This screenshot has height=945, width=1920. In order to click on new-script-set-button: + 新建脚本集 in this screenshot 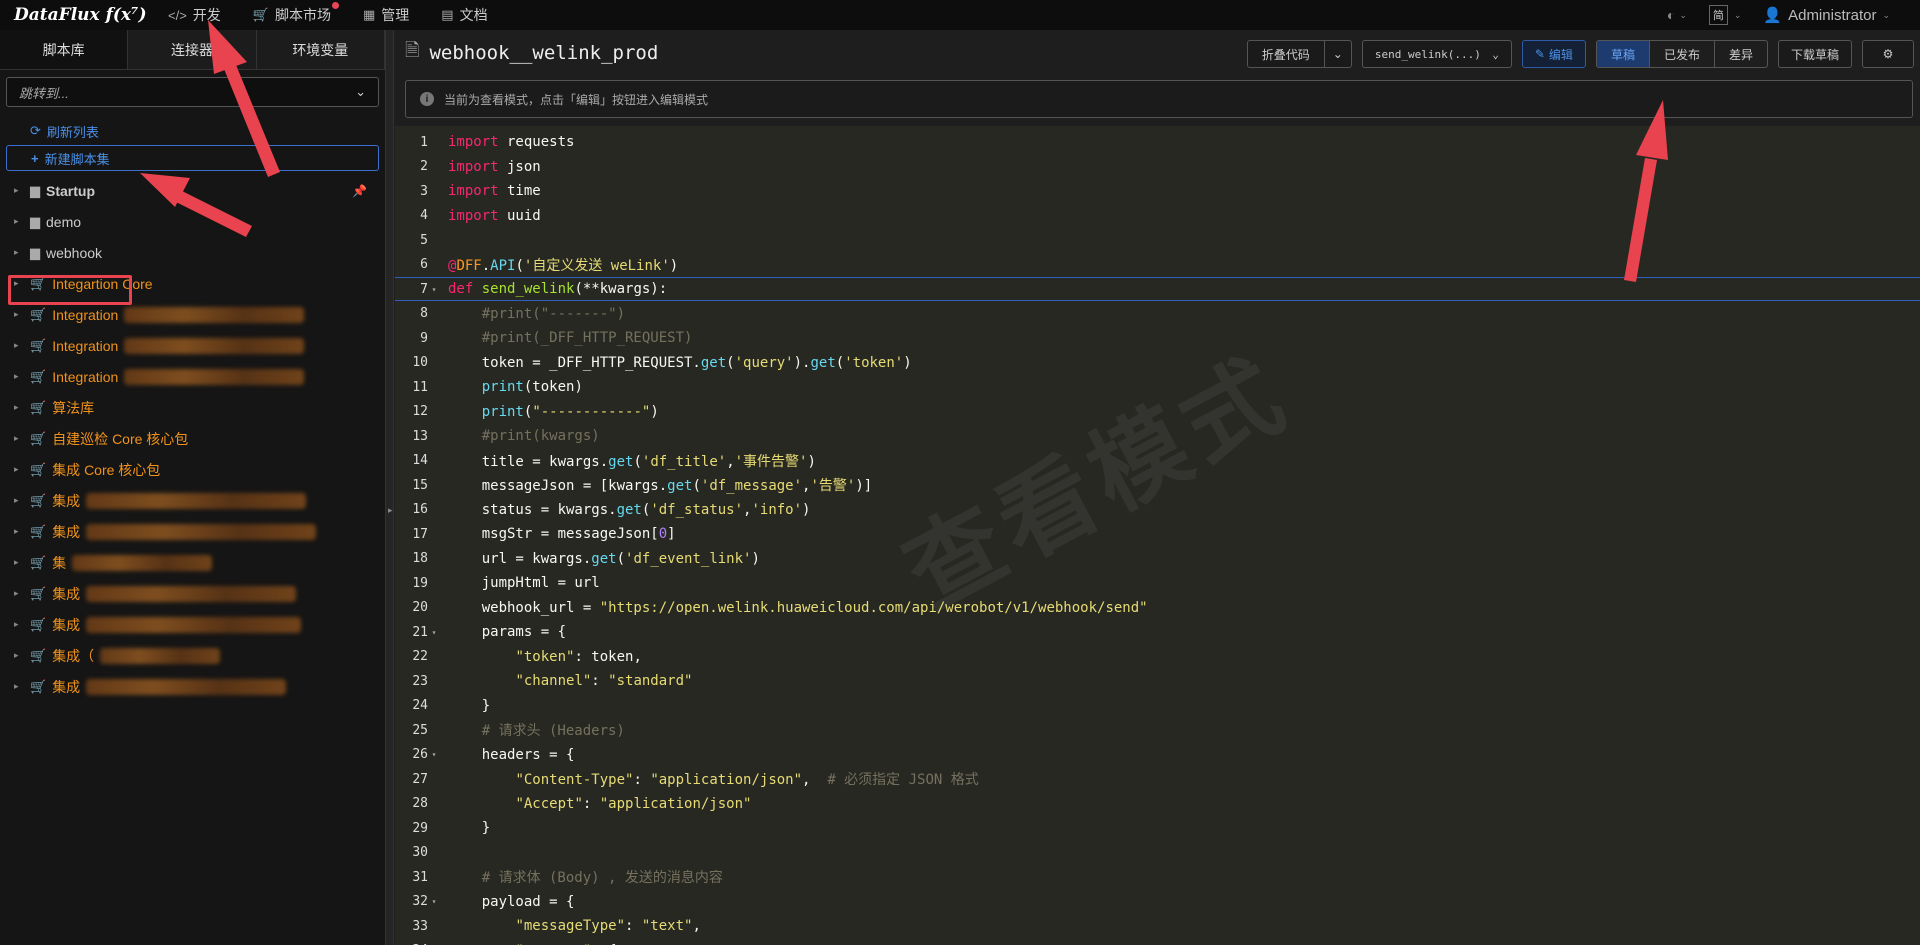, I will do `click(192, 158)`.